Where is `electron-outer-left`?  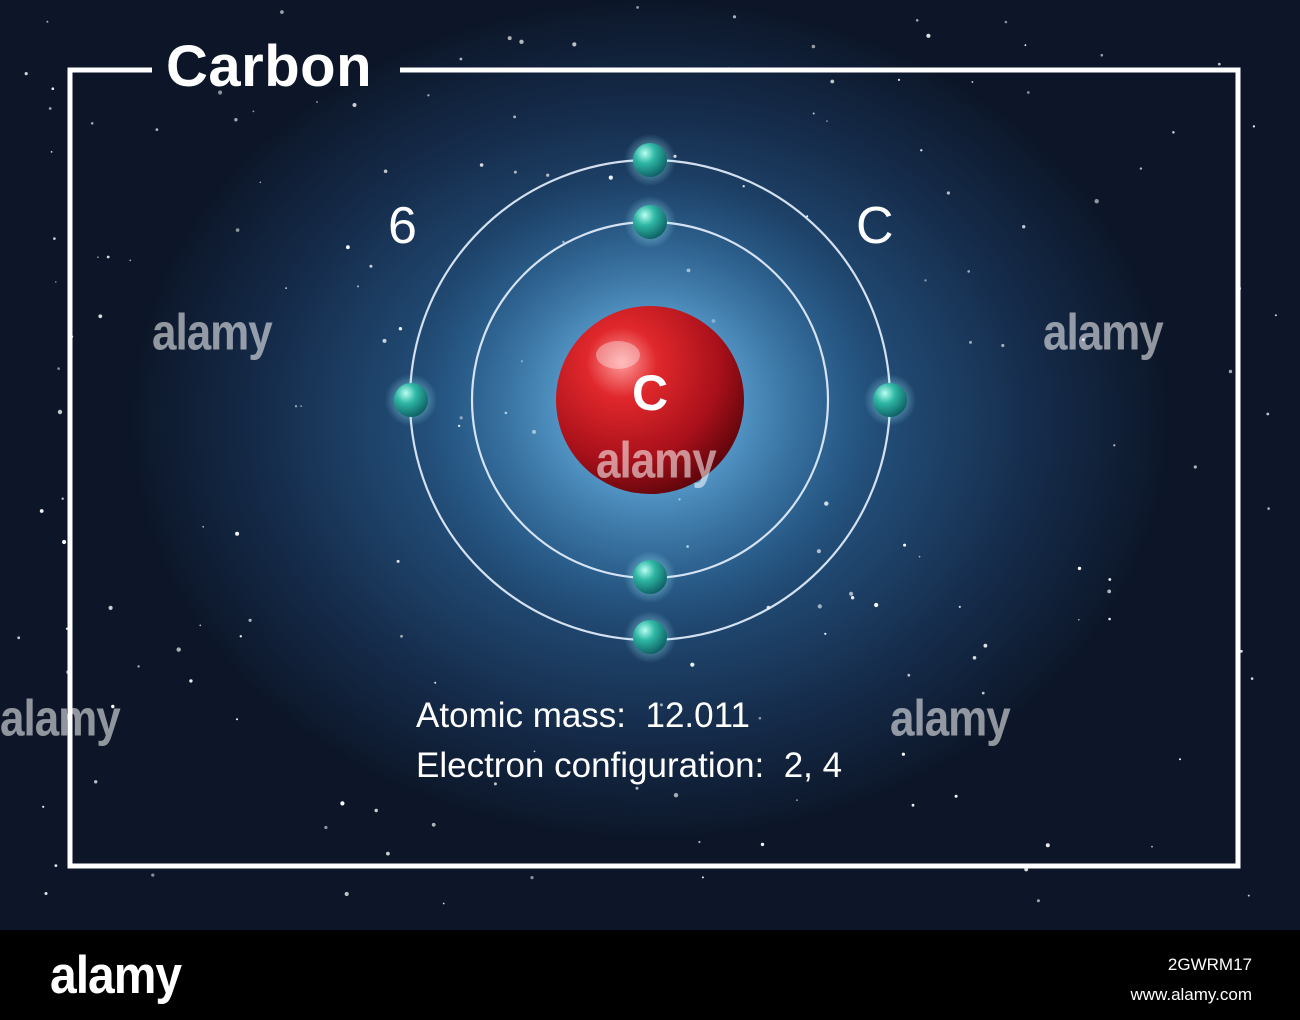 electron-outer-left is located at coordinates (411, 400).